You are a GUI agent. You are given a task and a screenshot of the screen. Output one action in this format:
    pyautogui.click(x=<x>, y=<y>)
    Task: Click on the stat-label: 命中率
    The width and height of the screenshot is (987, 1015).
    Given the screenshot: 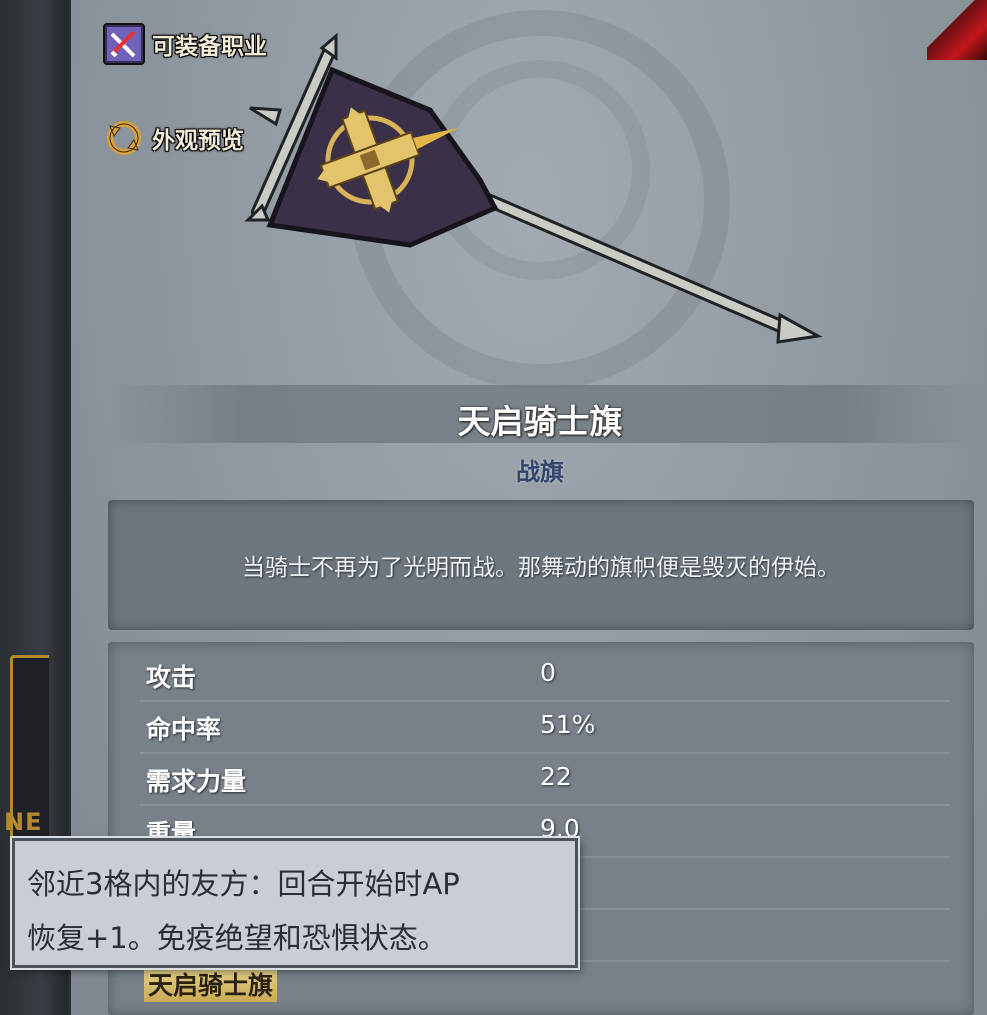 What is the action you would take?
    pyautogui.click(x=184, y=729)
    